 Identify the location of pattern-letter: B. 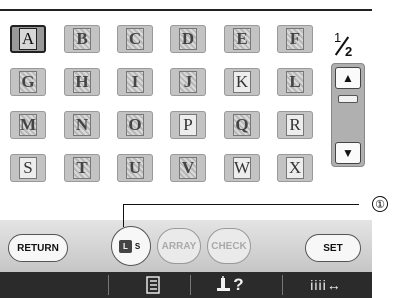
(82, 39).